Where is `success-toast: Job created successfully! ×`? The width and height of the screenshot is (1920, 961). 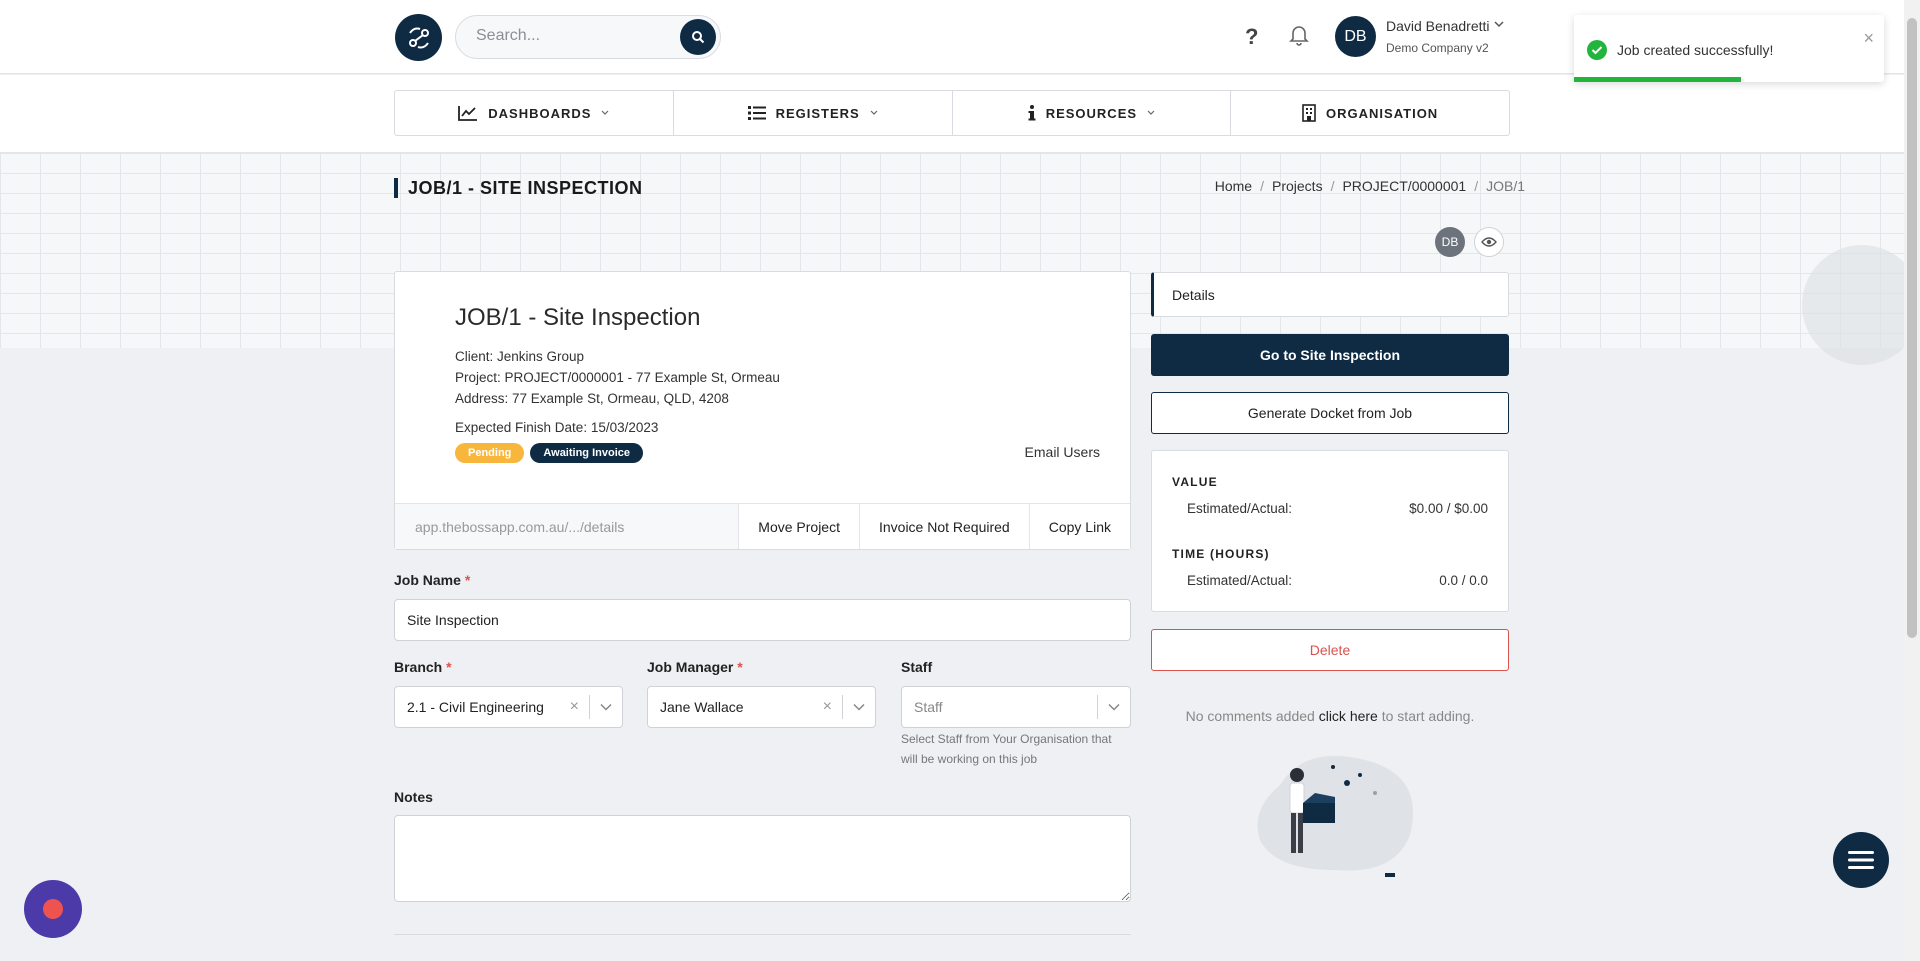 success-toast: Job created successfully! × is located at coordinates (1729, 48).